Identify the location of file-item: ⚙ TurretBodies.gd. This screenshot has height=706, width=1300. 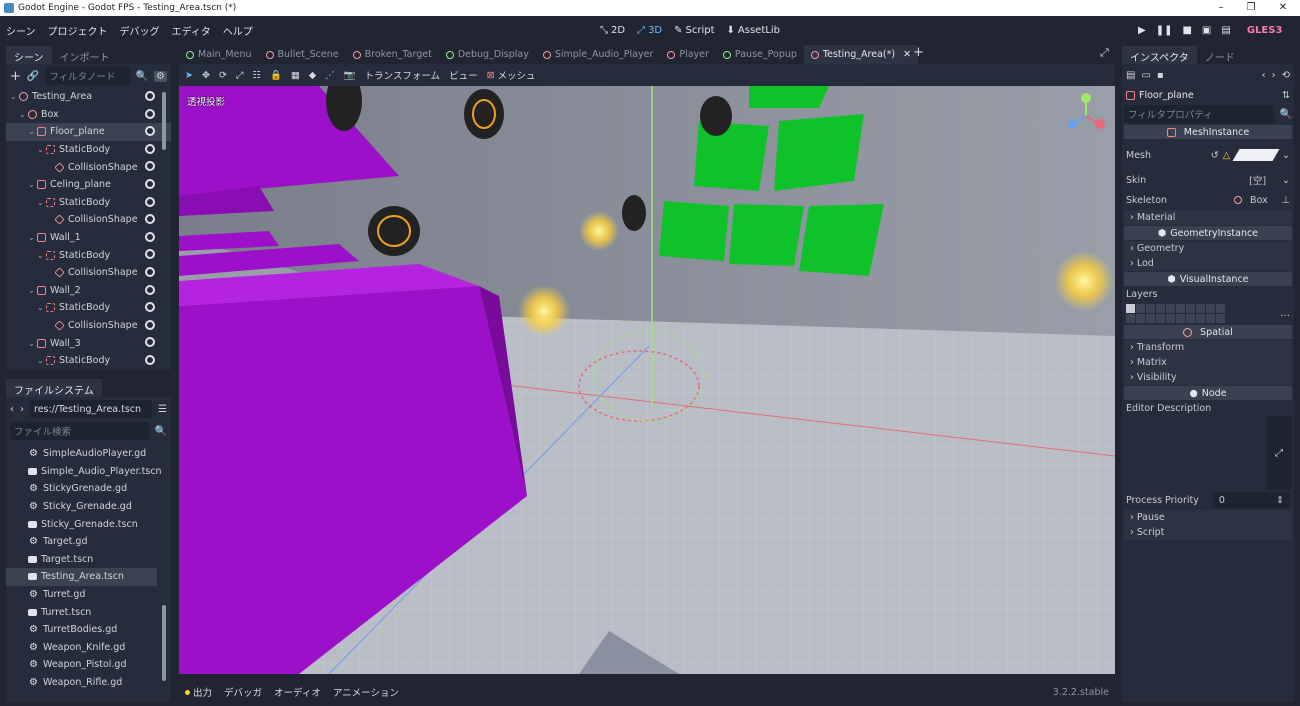
(81, 630).